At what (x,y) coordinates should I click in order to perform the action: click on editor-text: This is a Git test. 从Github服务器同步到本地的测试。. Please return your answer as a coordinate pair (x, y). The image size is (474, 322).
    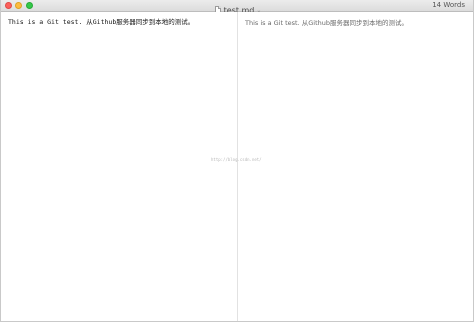
    Looking at the image, I should click on (101, 21).